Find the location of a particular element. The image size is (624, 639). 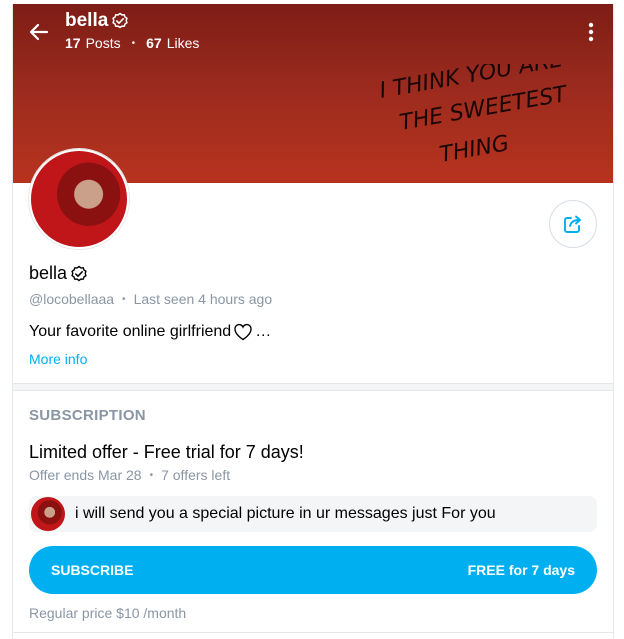

profile-avatar is located at coordinates (79, 199).